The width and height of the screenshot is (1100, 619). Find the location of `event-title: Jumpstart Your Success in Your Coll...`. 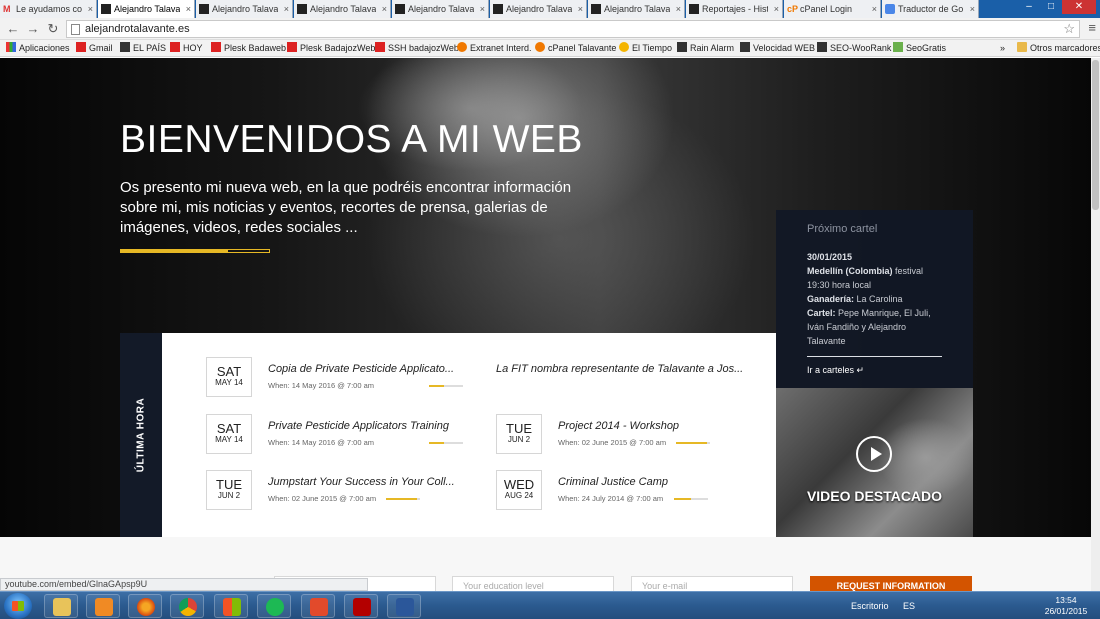

event-title: Jumpstart Your Success in Your Coll... is located at coordinates (363, 482).